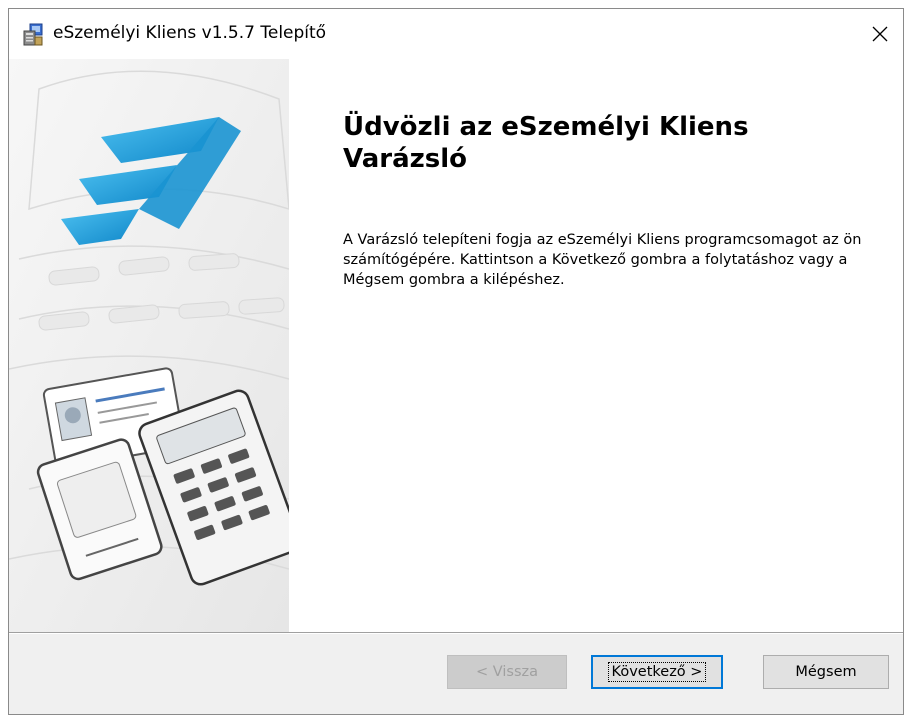  What do you see at coordinates (546, 143) in the screenshot?
I see `welcome-heading: Üdvözli az eSzemélyi Kliens Varázsló` at bounding box center [546, 143].